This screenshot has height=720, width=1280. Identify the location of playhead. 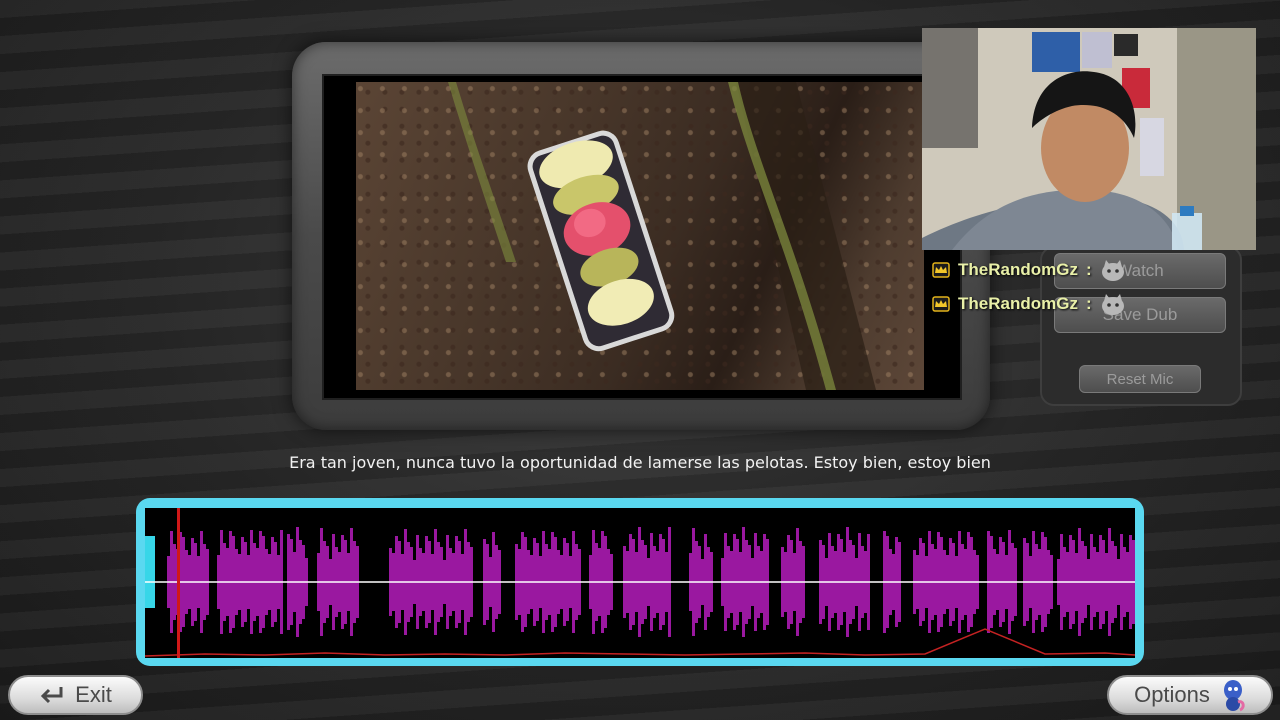
(178, 583).